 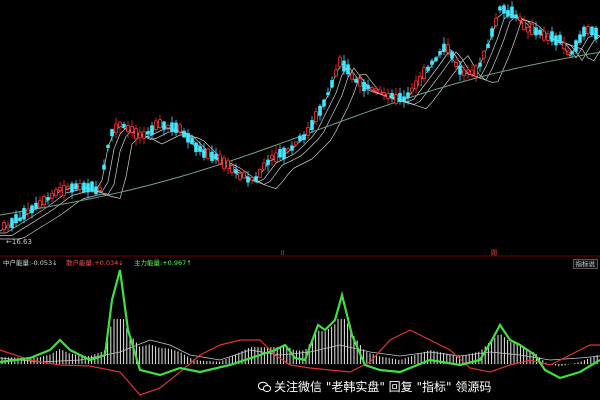 I want to click on marker-left: ll, so click(x=283, y=253).